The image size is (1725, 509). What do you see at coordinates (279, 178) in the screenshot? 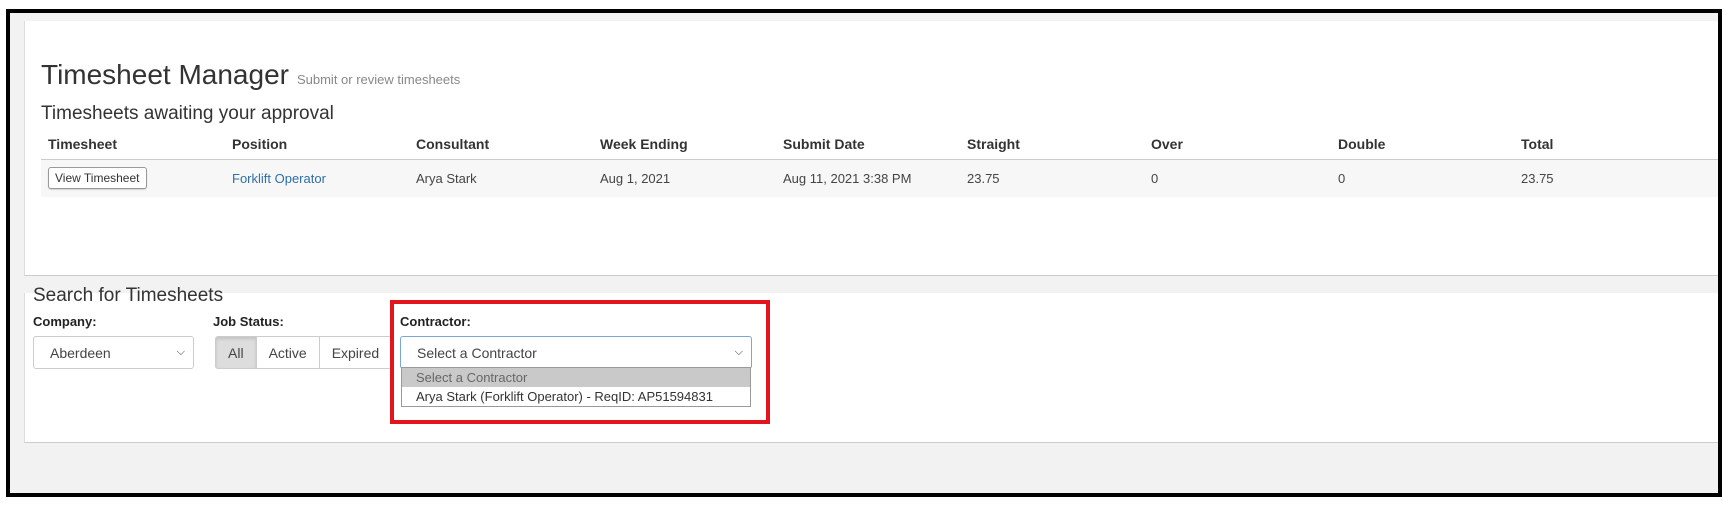
I see `position-link: Forklift Operator` at bounding box center [279, 178].